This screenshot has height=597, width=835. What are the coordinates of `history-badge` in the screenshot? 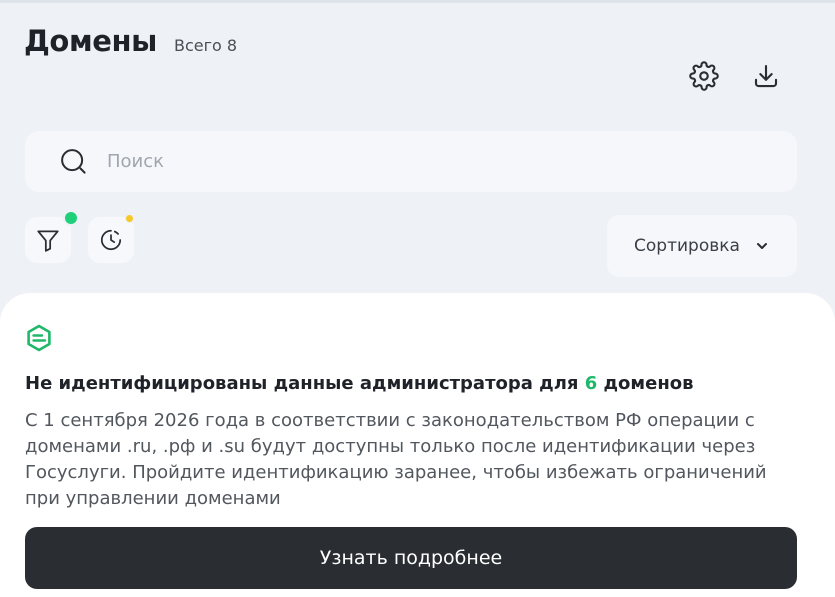 It's located at (129, 218).